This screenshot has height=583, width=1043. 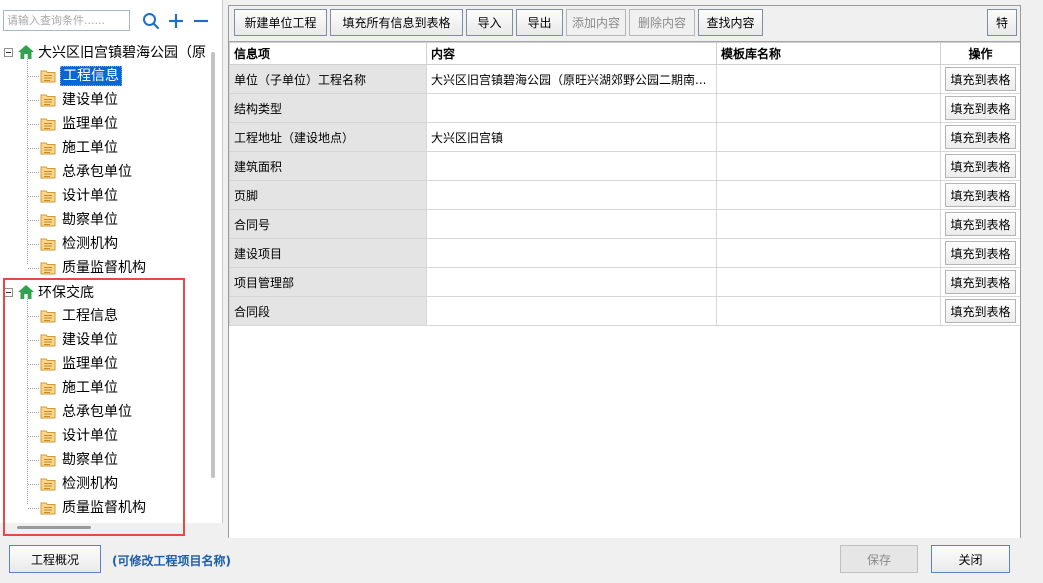 What do you see at coordinates (396, 22) in the screenshot?
I see `fill-all-to-table-button: 填充所有信息到表格` at bounding box center [396, 22].